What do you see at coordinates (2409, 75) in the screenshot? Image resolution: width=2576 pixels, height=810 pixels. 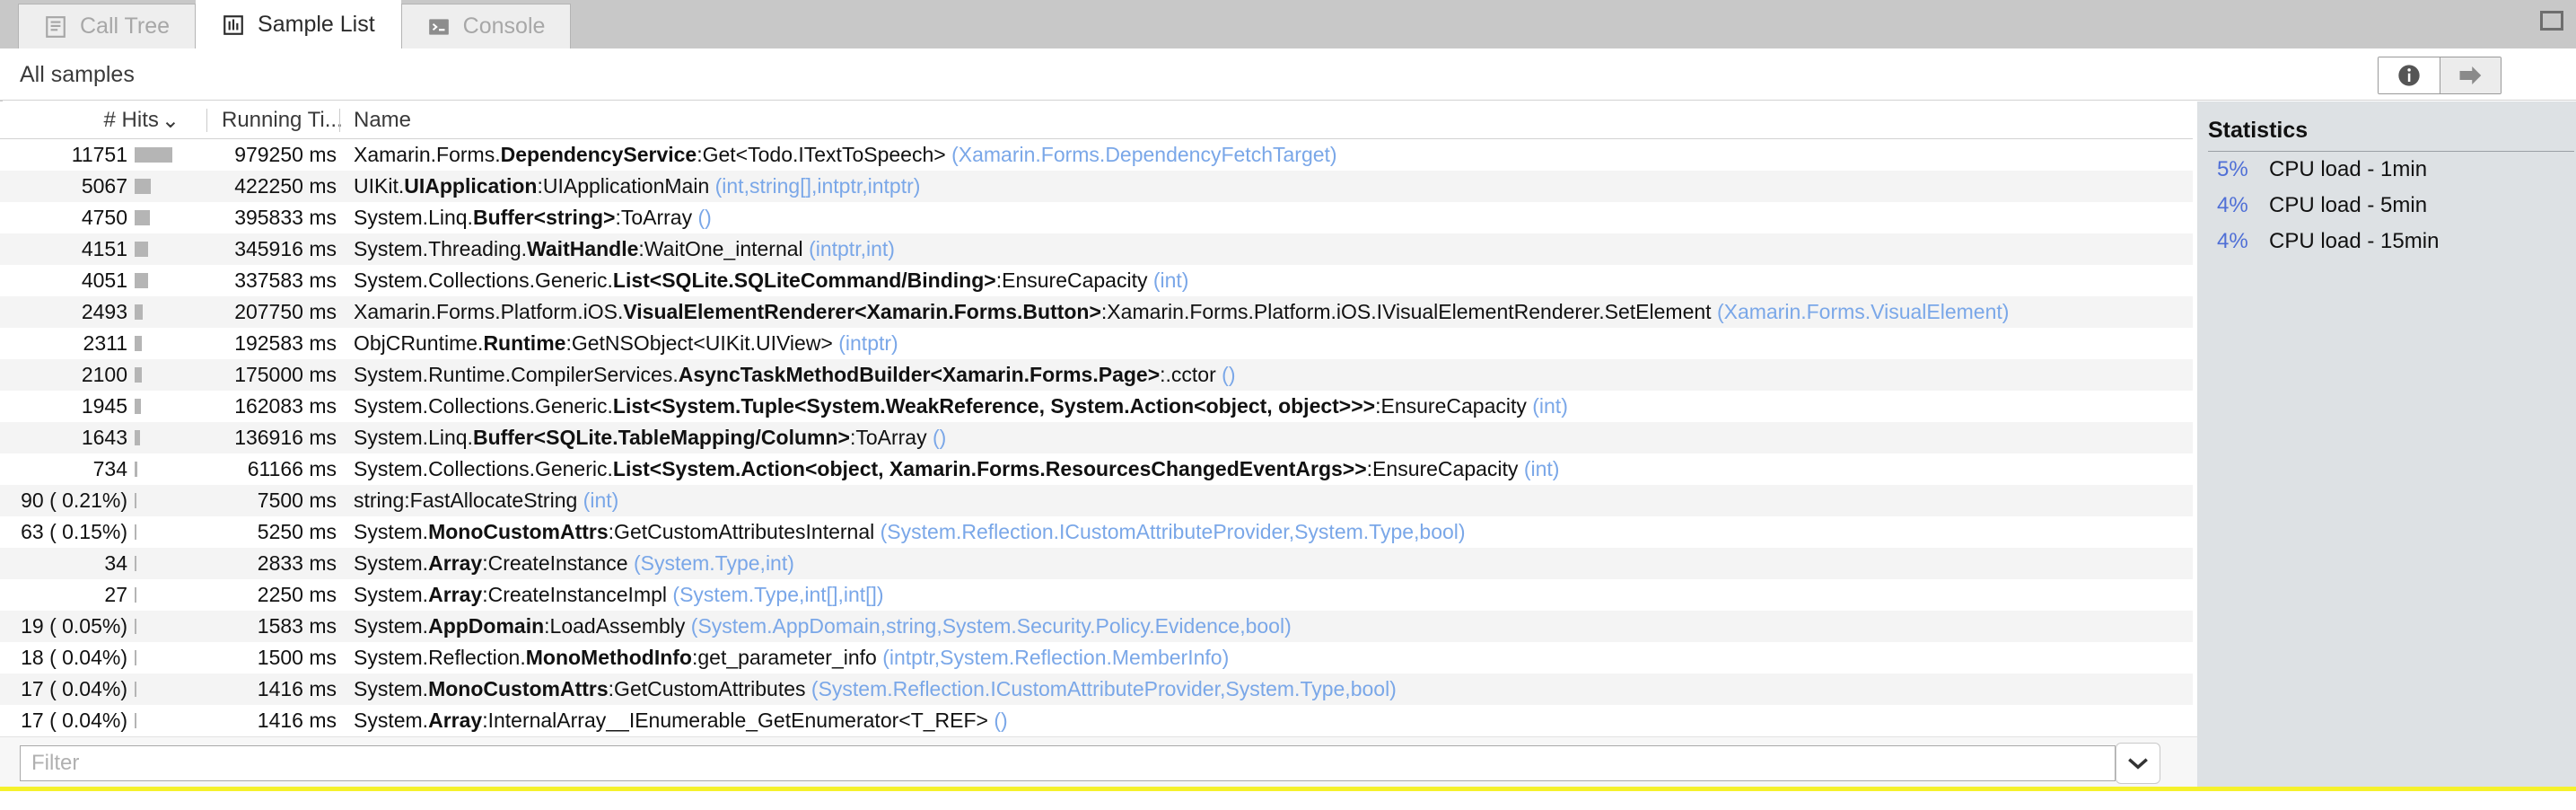 I see `info-button` at bounding box center [2409, 75].